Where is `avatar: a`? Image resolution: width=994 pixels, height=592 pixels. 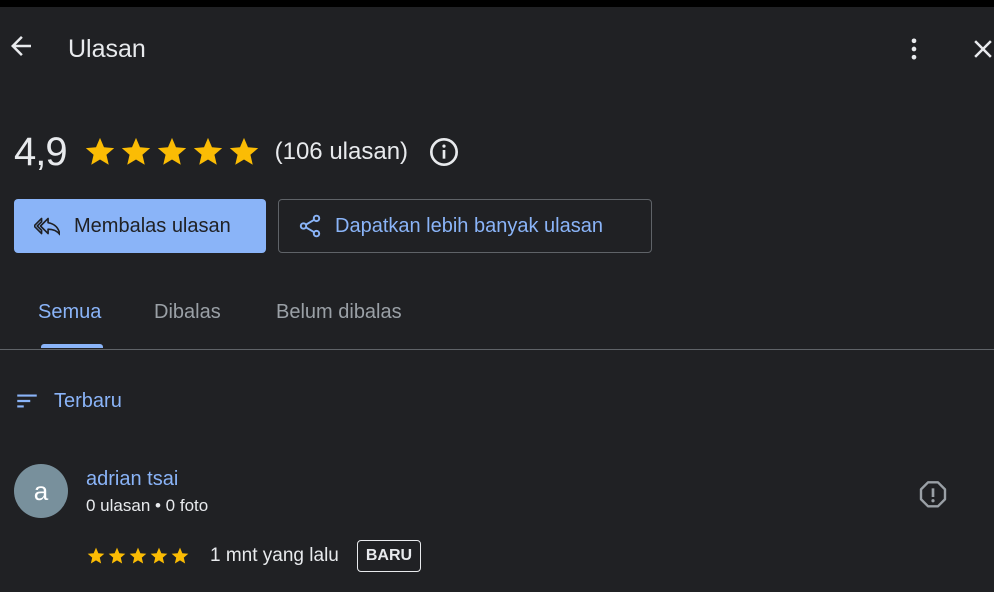
avatar: a is located at coordinates (41, 491).